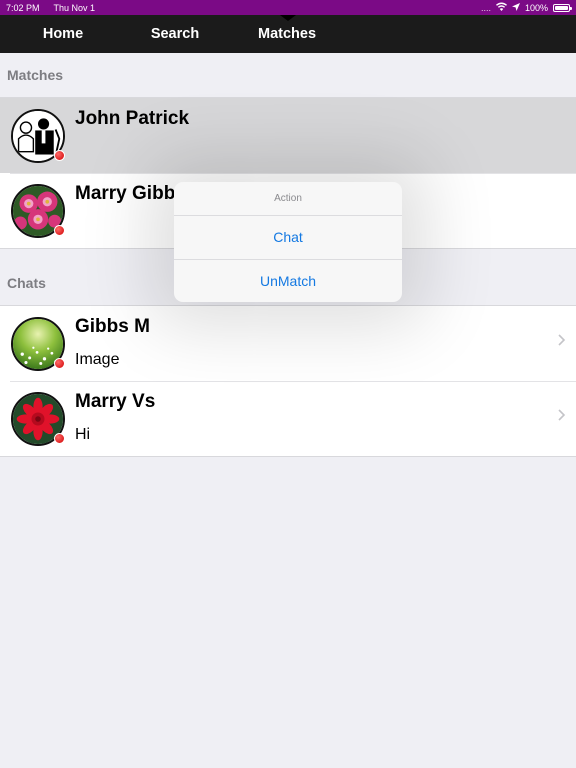 The width and height of the screenshot is (576, 768). What do you see at coordinates (515, 7) in the screenshot?
I see `location-arrow-icon` at bounding box center [515, 7].